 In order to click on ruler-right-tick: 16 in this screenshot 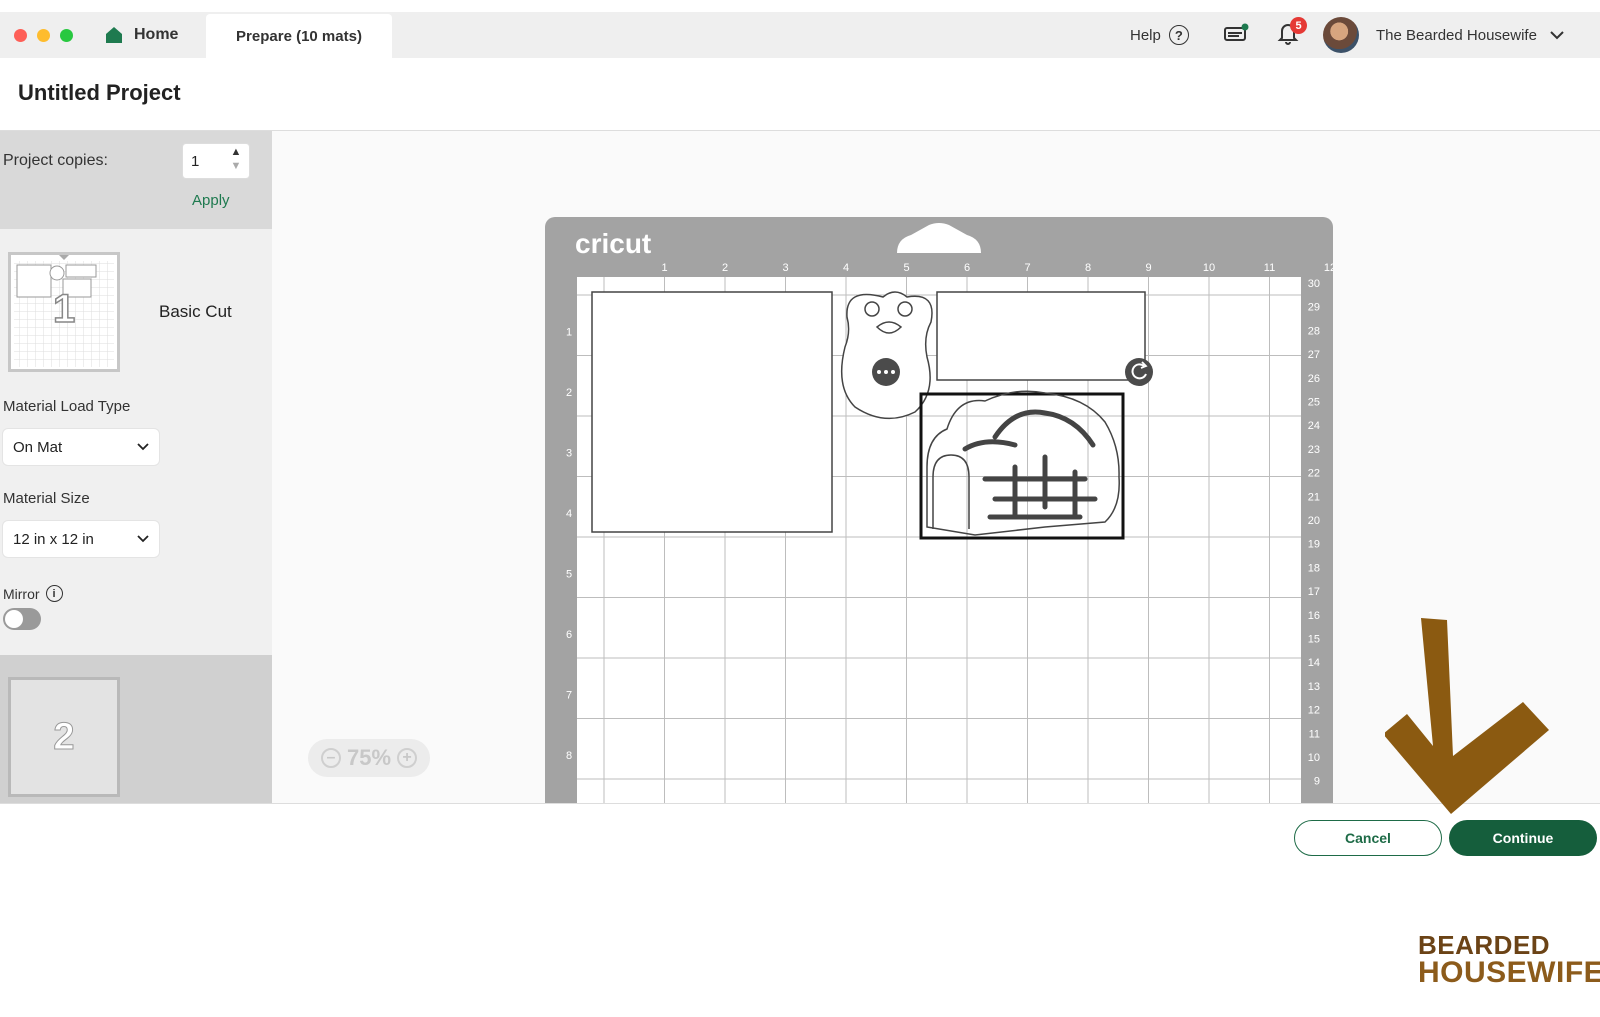, I will do `click(1314, 616)`.